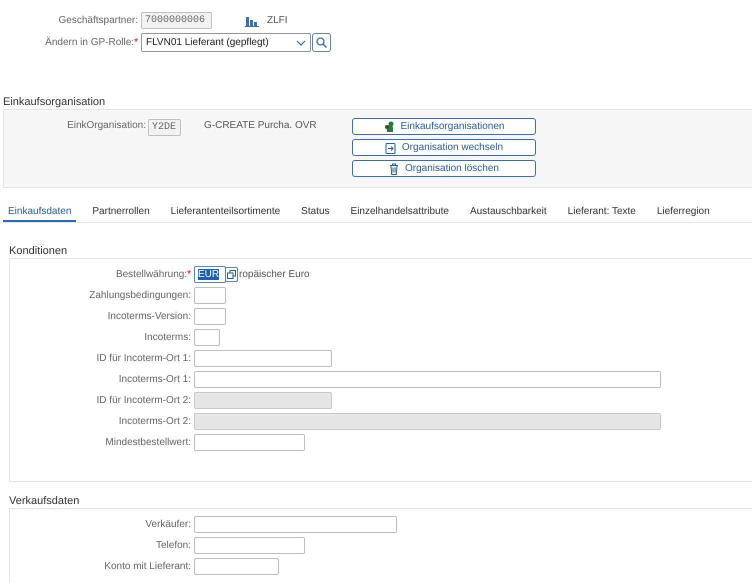 The image size is (752, 583). I want to click on search-icon, so click(321, 42).